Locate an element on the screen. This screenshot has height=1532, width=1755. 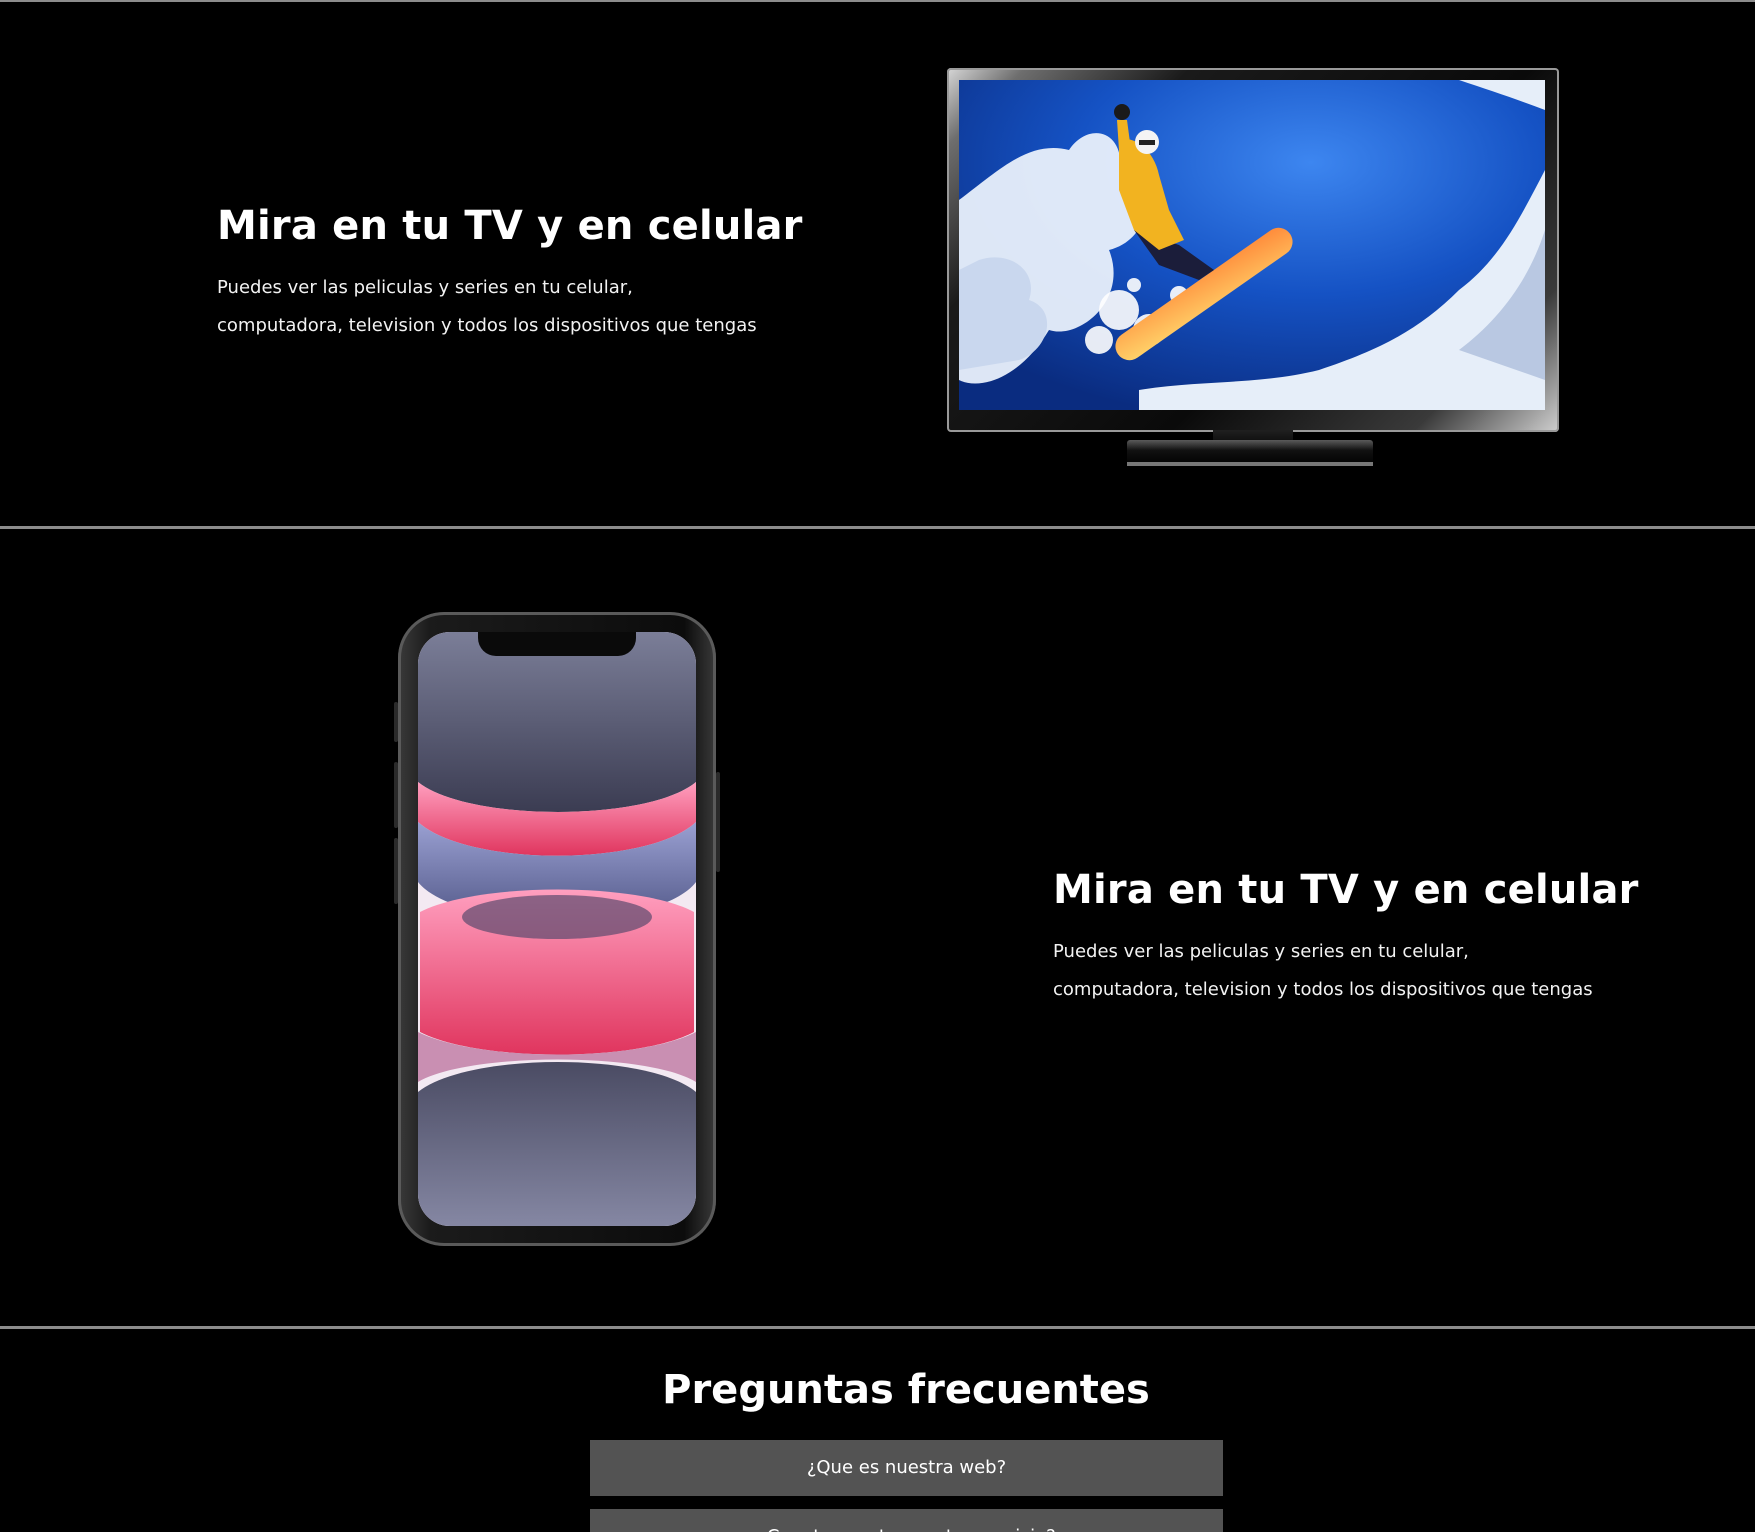
phone-wallpaper is located at coordinates (557, 929).